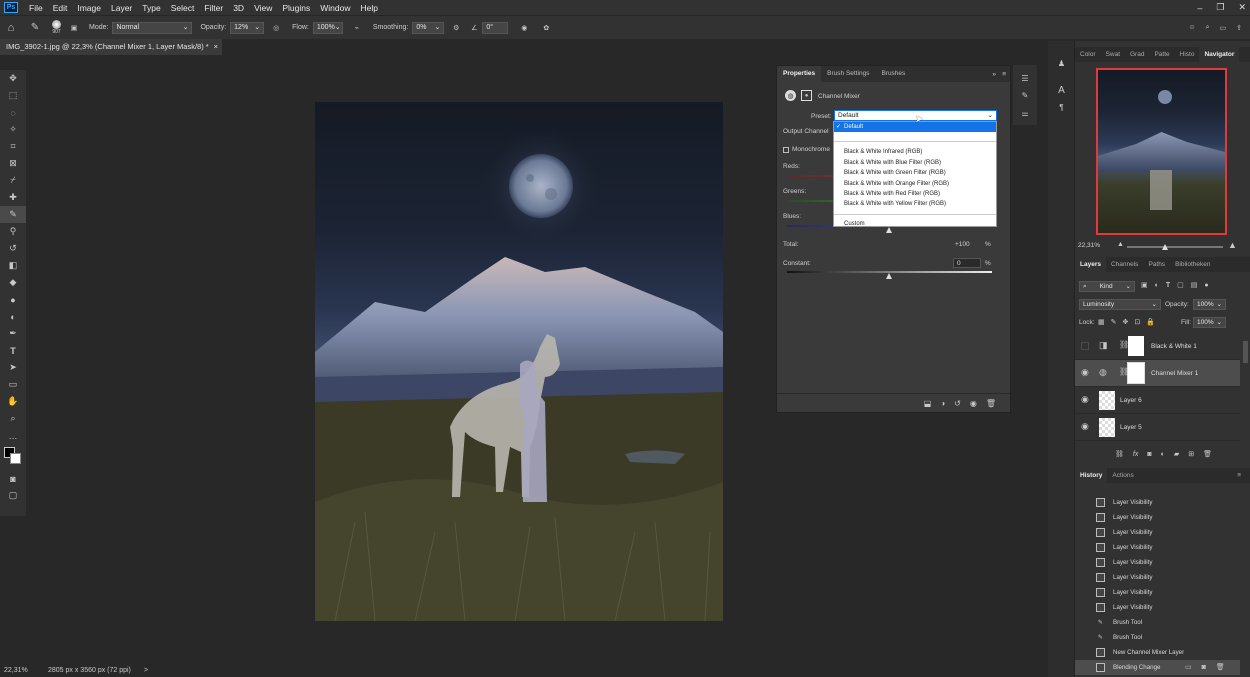  I want to click on pressure-opacity-icon: ◎, so click(276, 28).